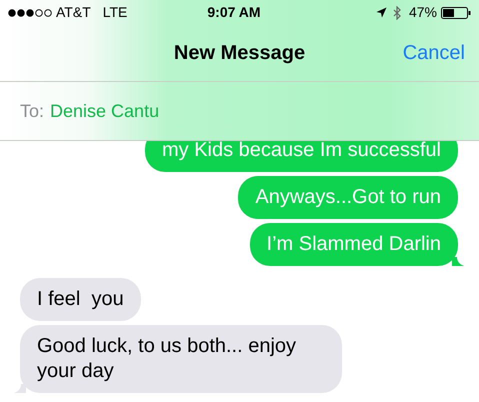 This screenshot has height=402, width=479. I want to click on screen-title: New Message, so click(240, 53).